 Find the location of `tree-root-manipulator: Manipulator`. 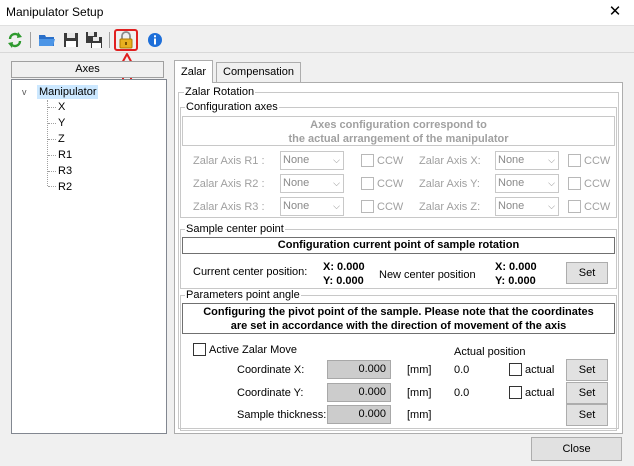

tree-root-manipulator: Manipulator is located at coordinates (68, 92).